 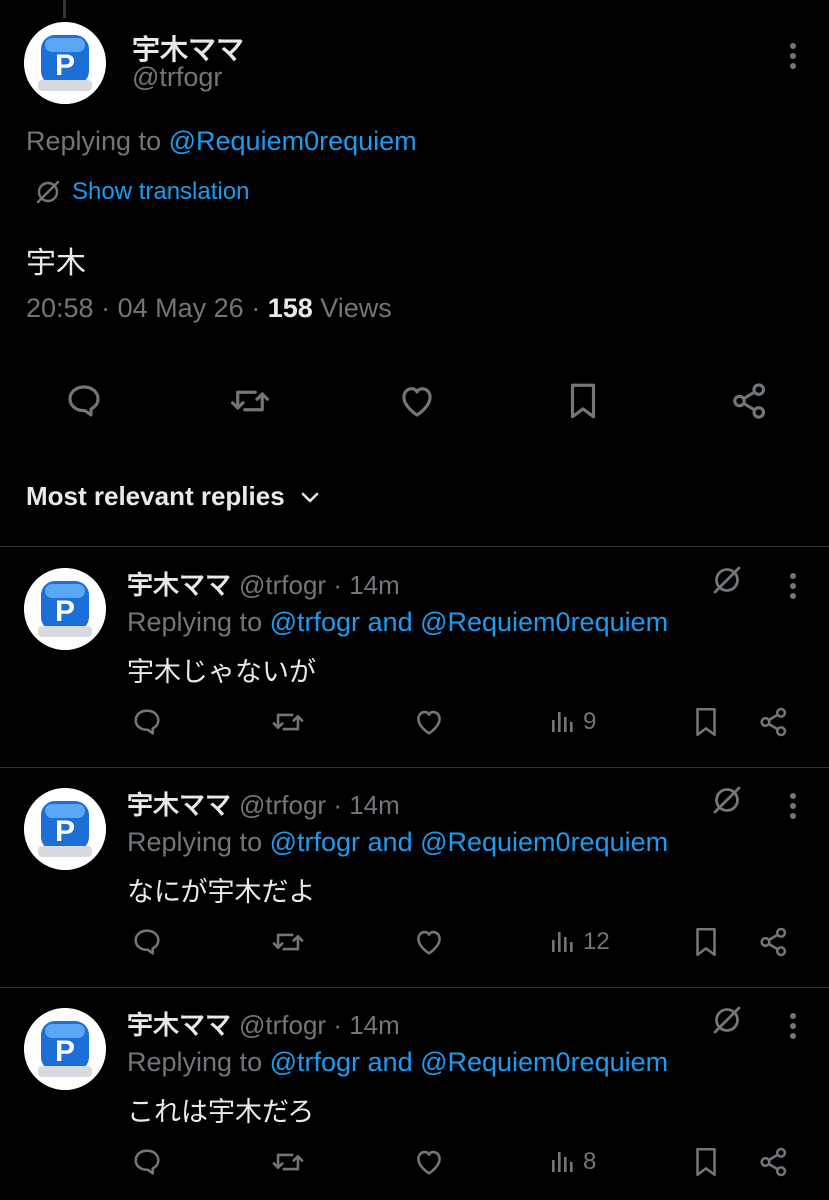 I want to click on translation-label: Show translation, so click(x=161, y=191).